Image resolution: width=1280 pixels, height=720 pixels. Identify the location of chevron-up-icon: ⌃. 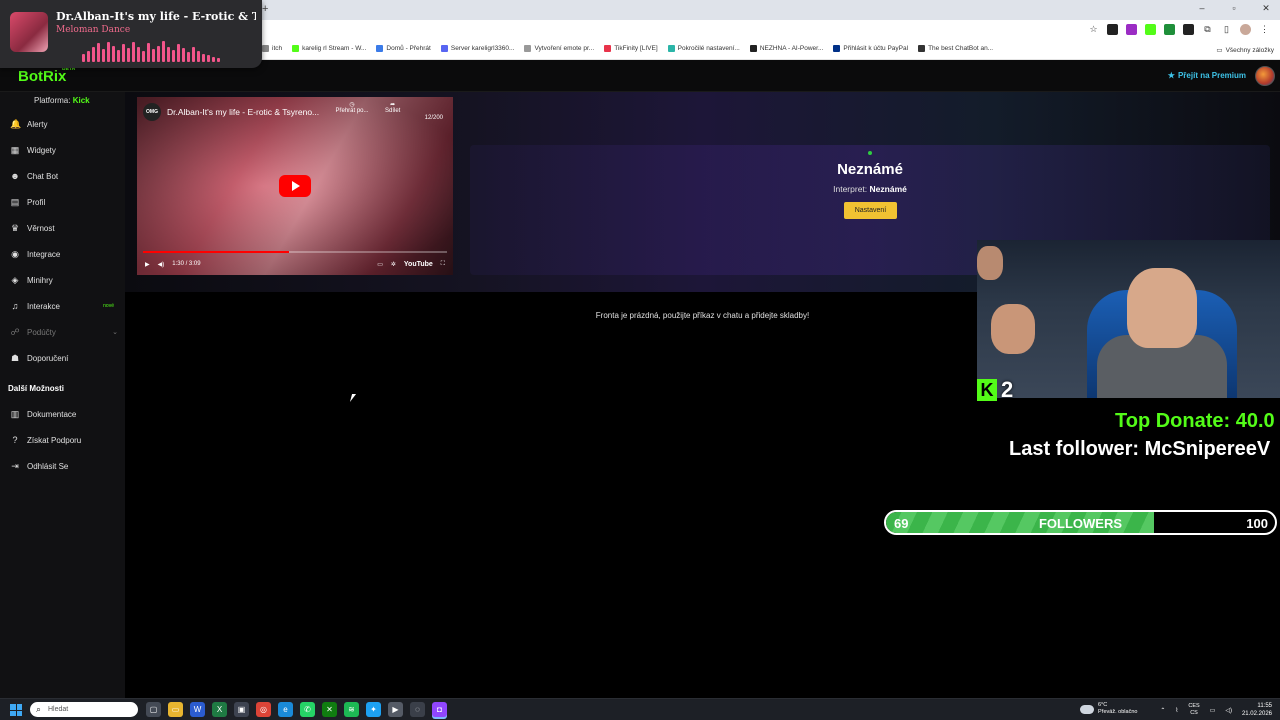
(1162, 710).